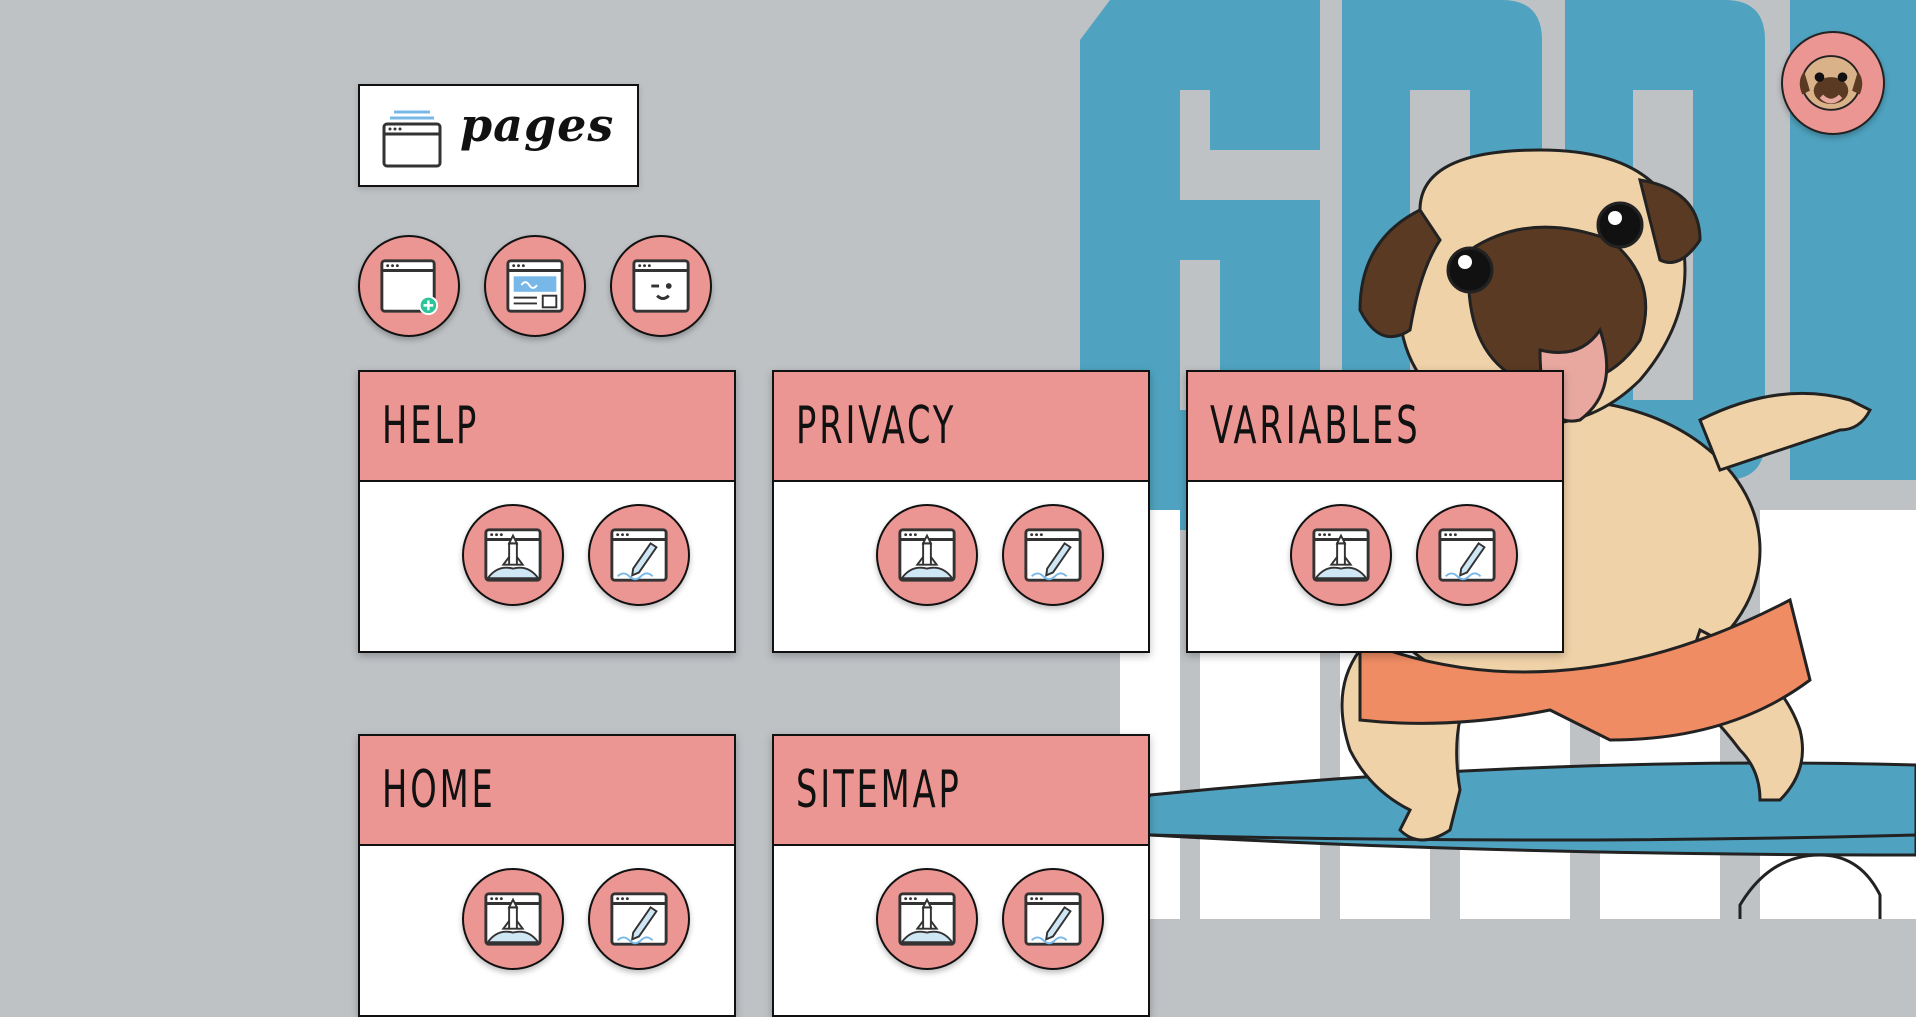 This screenshot has height=1017, width=1916. I want to click on pug-avatar-icon, so click(1831, 83).